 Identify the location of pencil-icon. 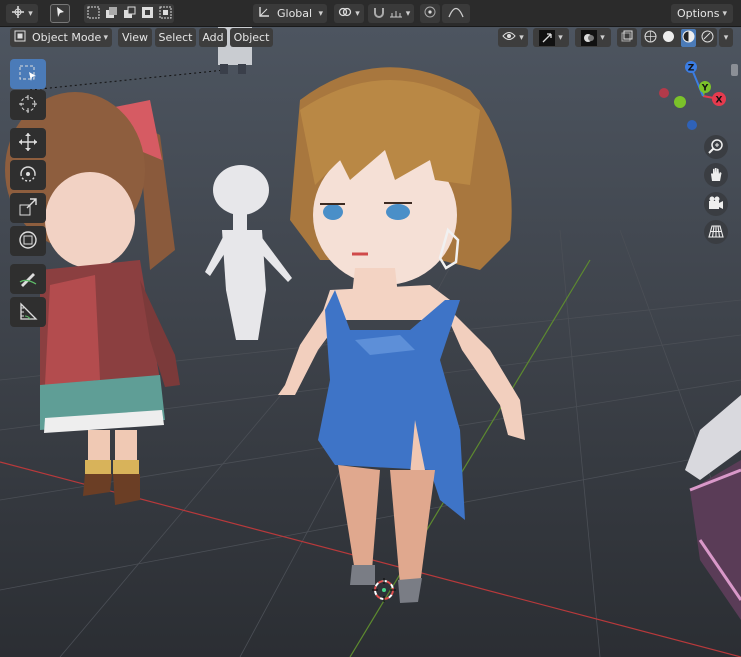
(28, 279).